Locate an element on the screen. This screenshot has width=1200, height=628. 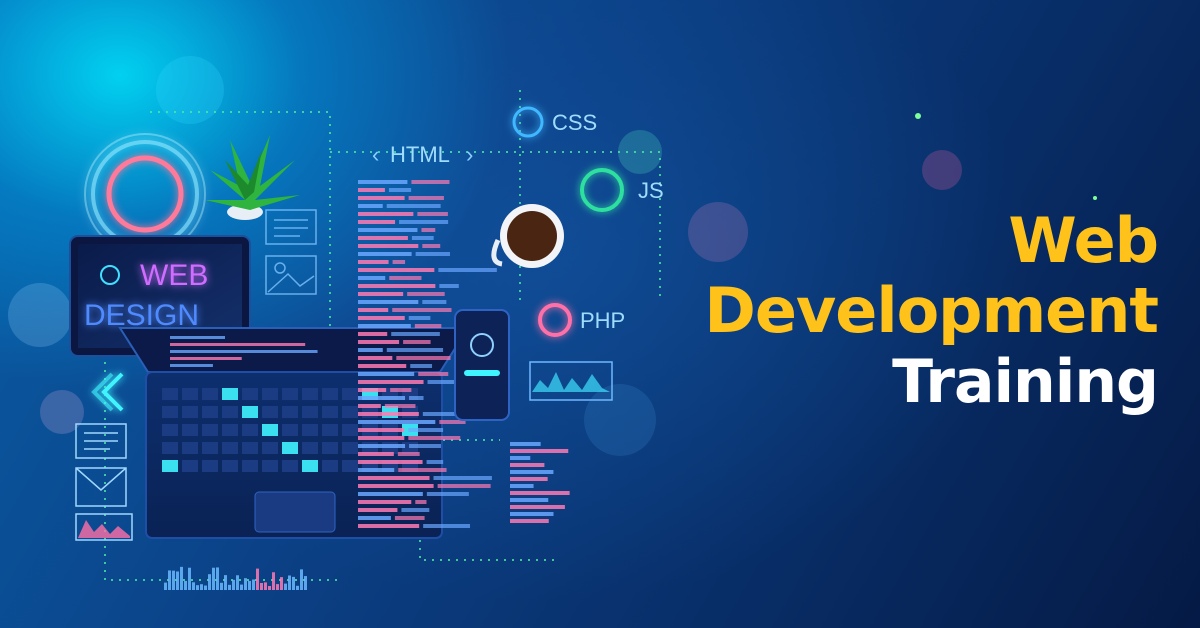
bokeh-circle is located at coordinates (190, 90).